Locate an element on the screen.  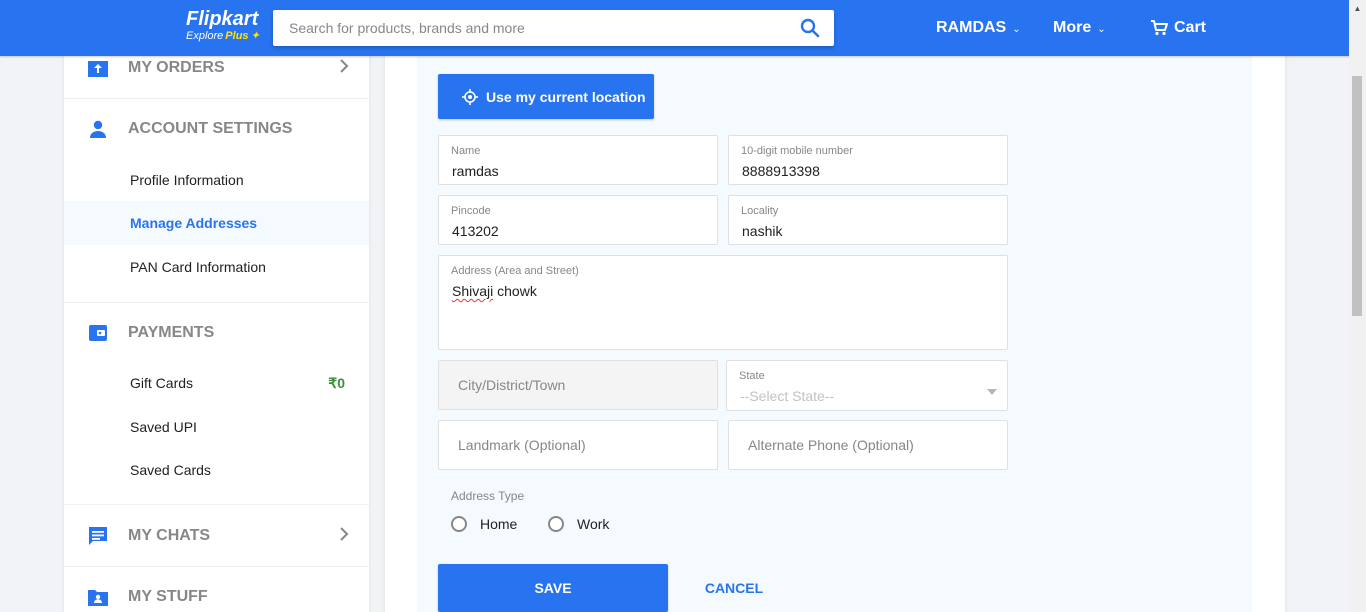
user-name: RAMDAS is located at coordinates (971, 27).